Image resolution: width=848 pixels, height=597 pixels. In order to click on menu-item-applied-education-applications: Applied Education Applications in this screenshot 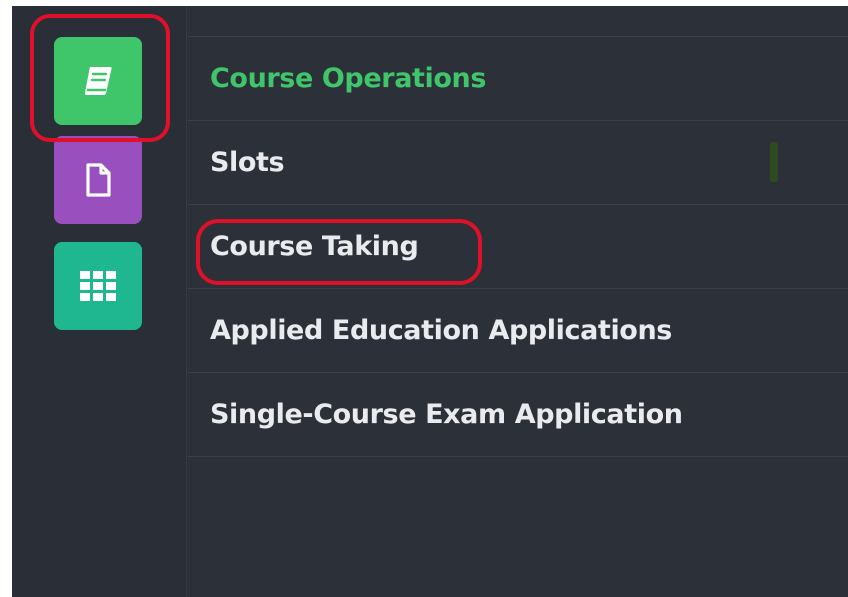, I will do `click(518, 331)`.